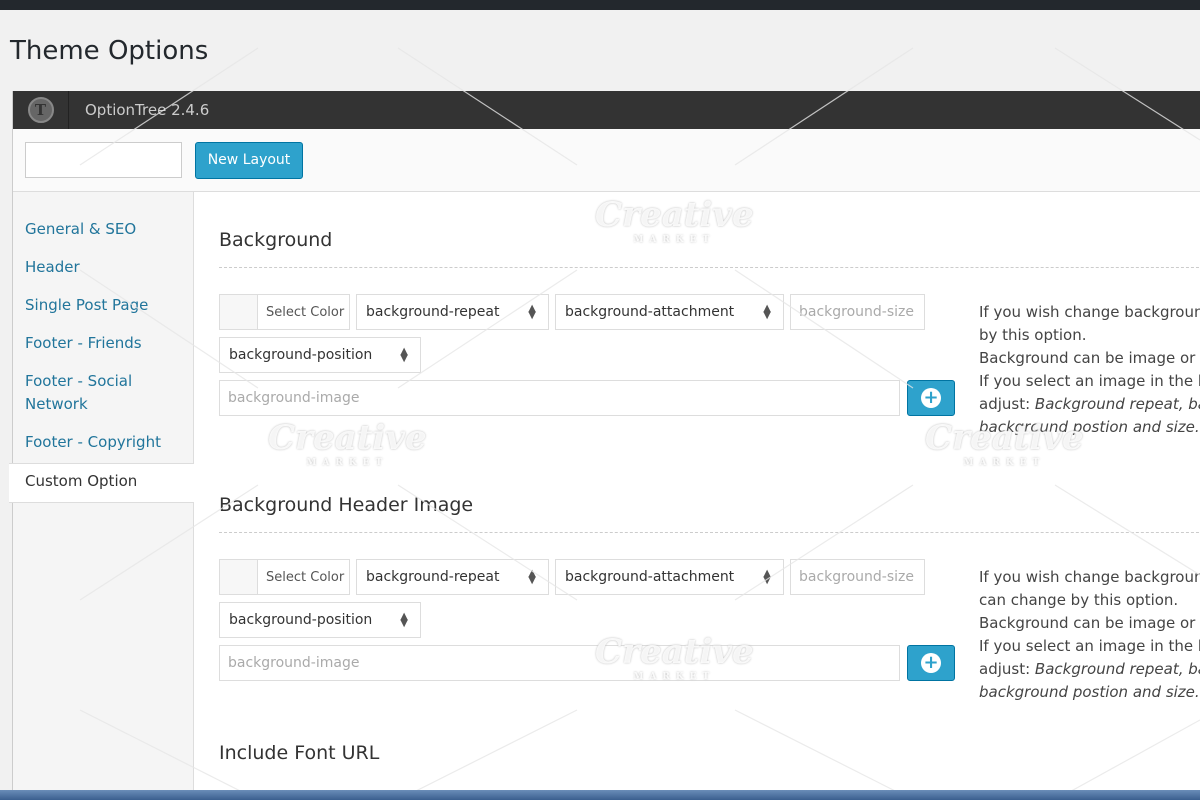 The image size is (1200, 800). Describe the element at coordinates (1079, 600) in the screenshot. I see `desc-line: can change by this option.` at that location.